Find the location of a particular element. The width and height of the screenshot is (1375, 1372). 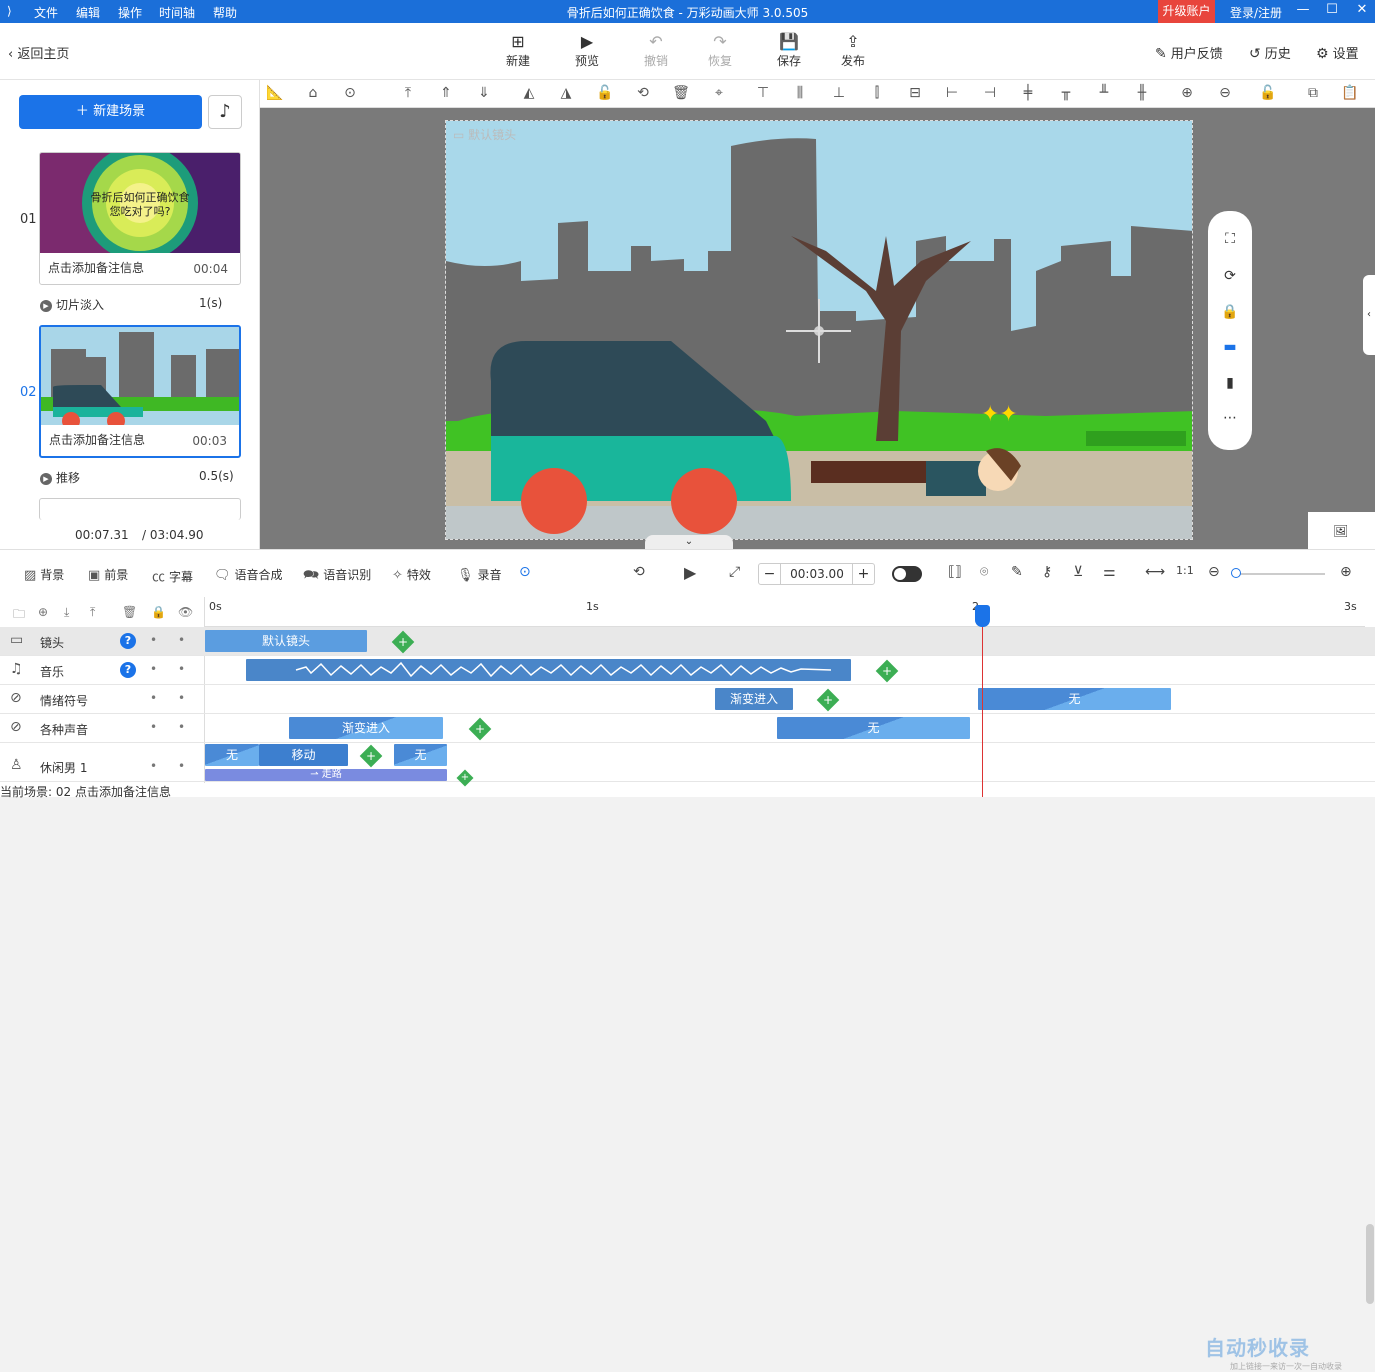

track-row-sounds: ⊘ 各种声音 • • 渐变进入 + 无 is located at coordinates (687, 728).